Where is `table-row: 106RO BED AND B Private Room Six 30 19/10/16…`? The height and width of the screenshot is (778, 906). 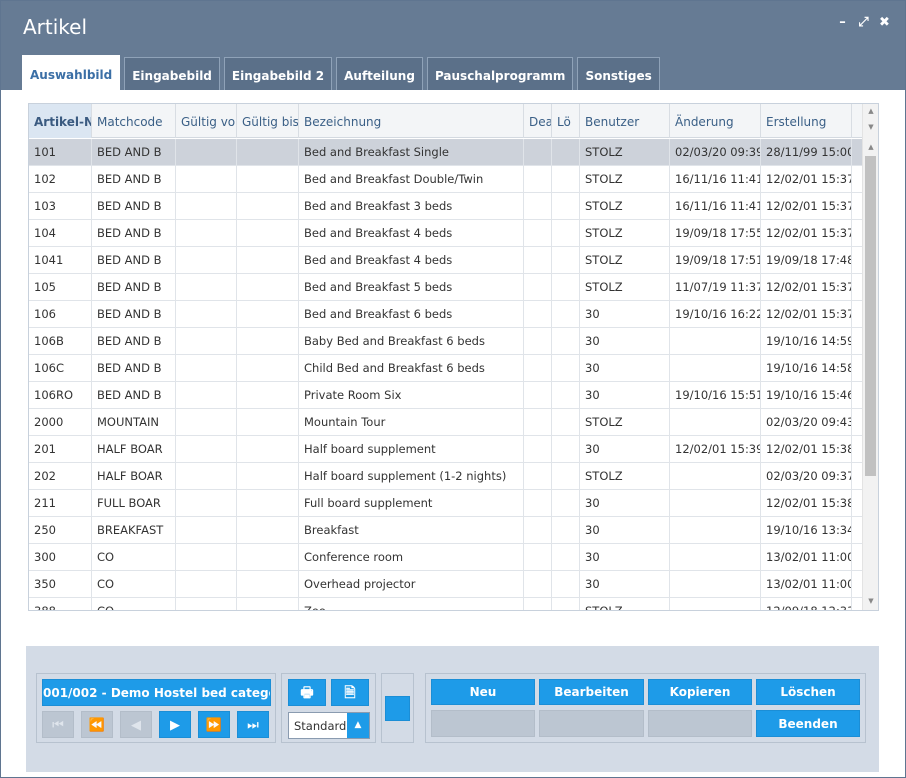
table-row: 106RO BED AND B Private Room Six 30 19/10/16… is located at coordinates (446, 395).